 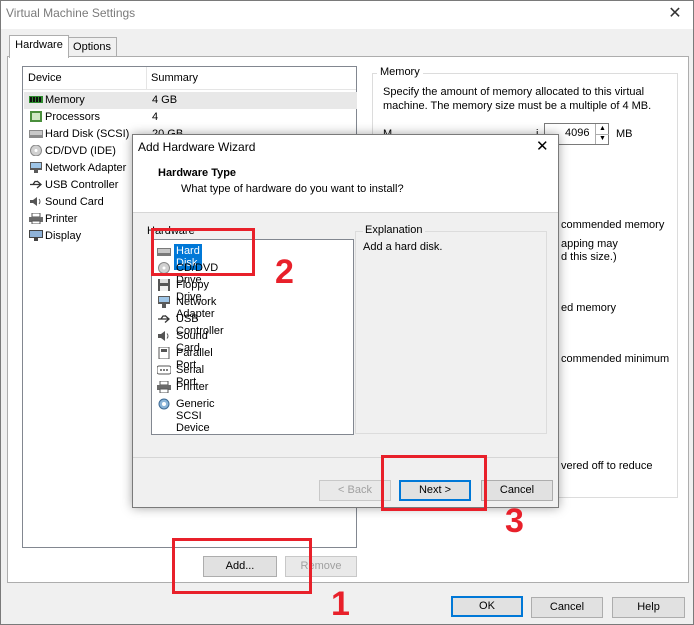 What do you see at coordinates (86, 168) in the screenshot?
I see `device-name: Network Adapter` at bounding box center [86, 168].